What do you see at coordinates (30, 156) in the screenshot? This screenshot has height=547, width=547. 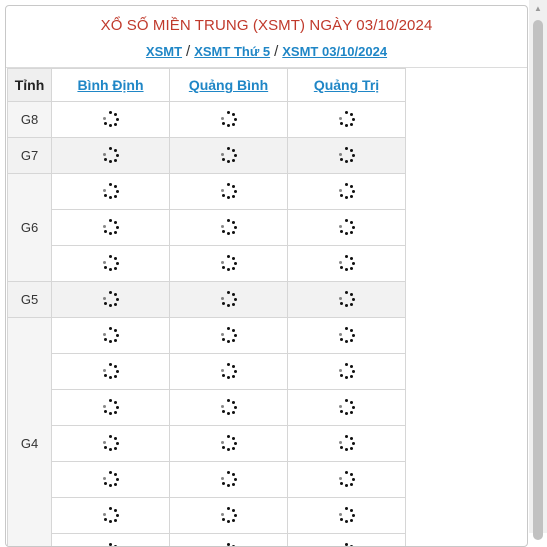 I see `prize-label: G7` at bounding box center [30, 156].